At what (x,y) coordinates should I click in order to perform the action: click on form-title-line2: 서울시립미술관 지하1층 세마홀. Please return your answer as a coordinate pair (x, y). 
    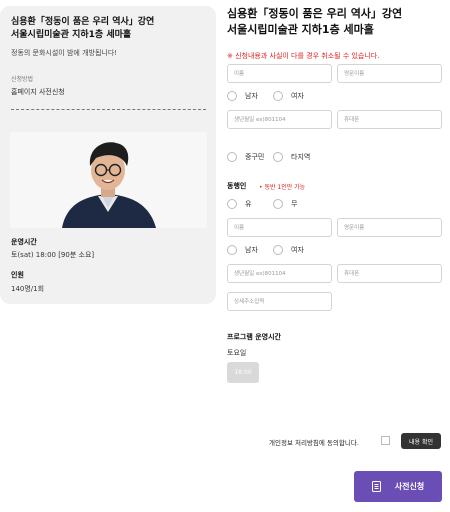
    Looking at the image, I should click on (300, 29).